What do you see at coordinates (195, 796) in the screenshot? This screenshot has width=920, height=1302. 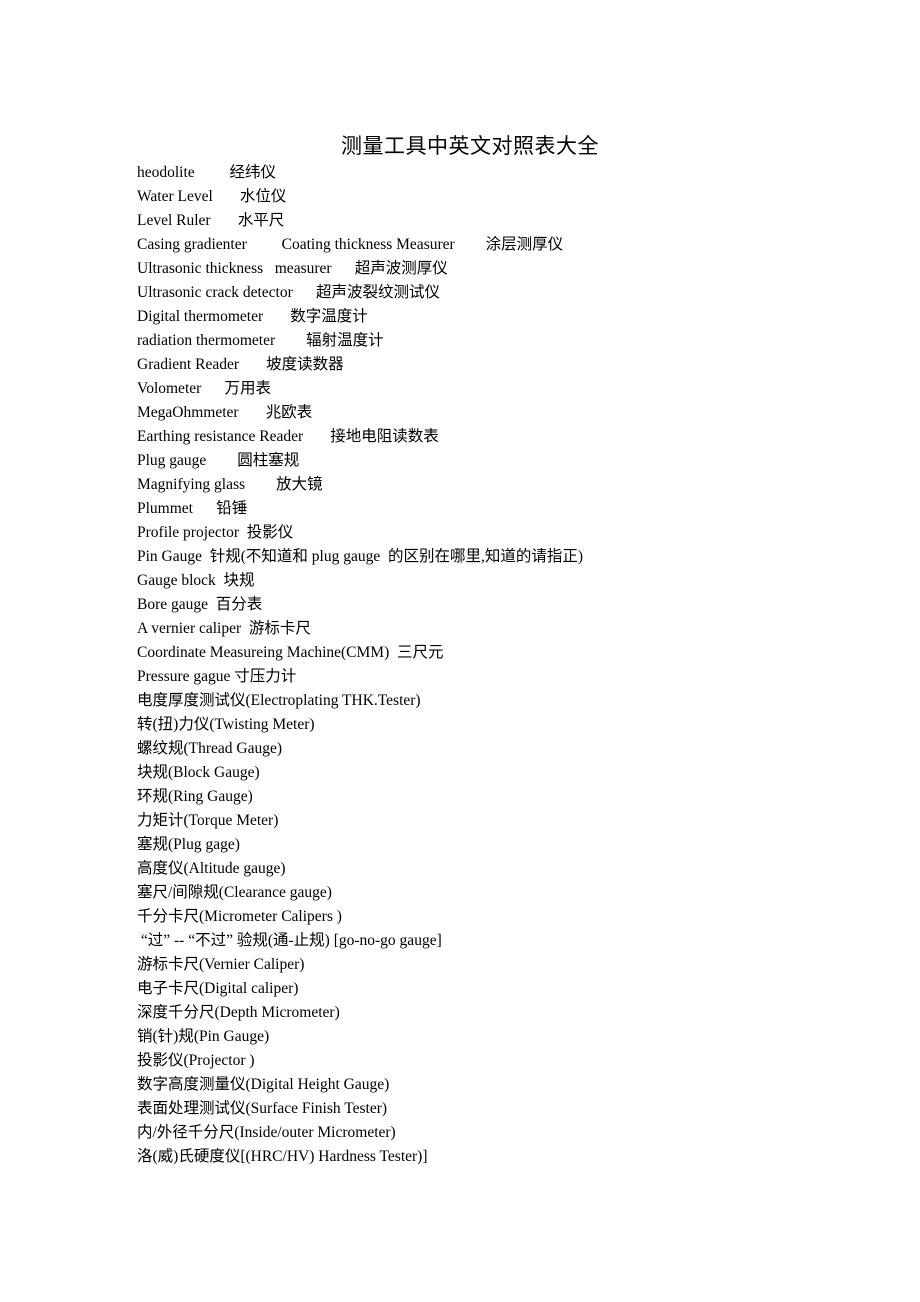 I see `text-line: 环规(Ring Gauge)` at bounding box center [195, 796].